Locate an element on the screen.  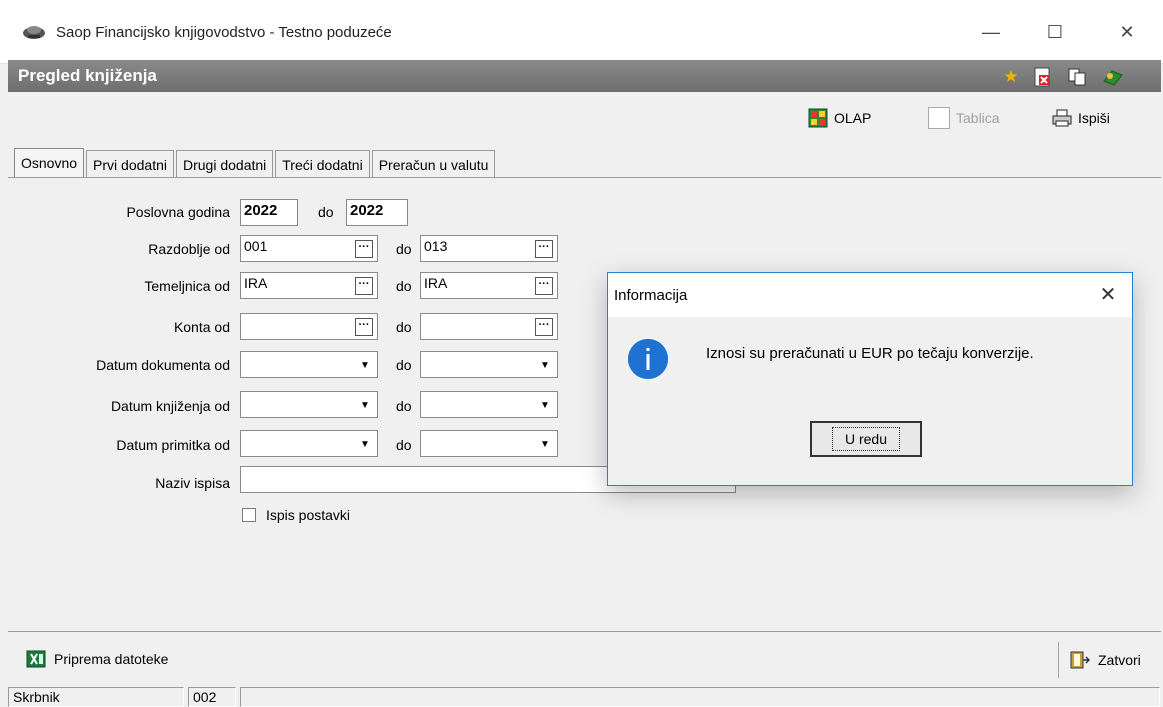
printer-icon is located at coordinates (1062, 118).